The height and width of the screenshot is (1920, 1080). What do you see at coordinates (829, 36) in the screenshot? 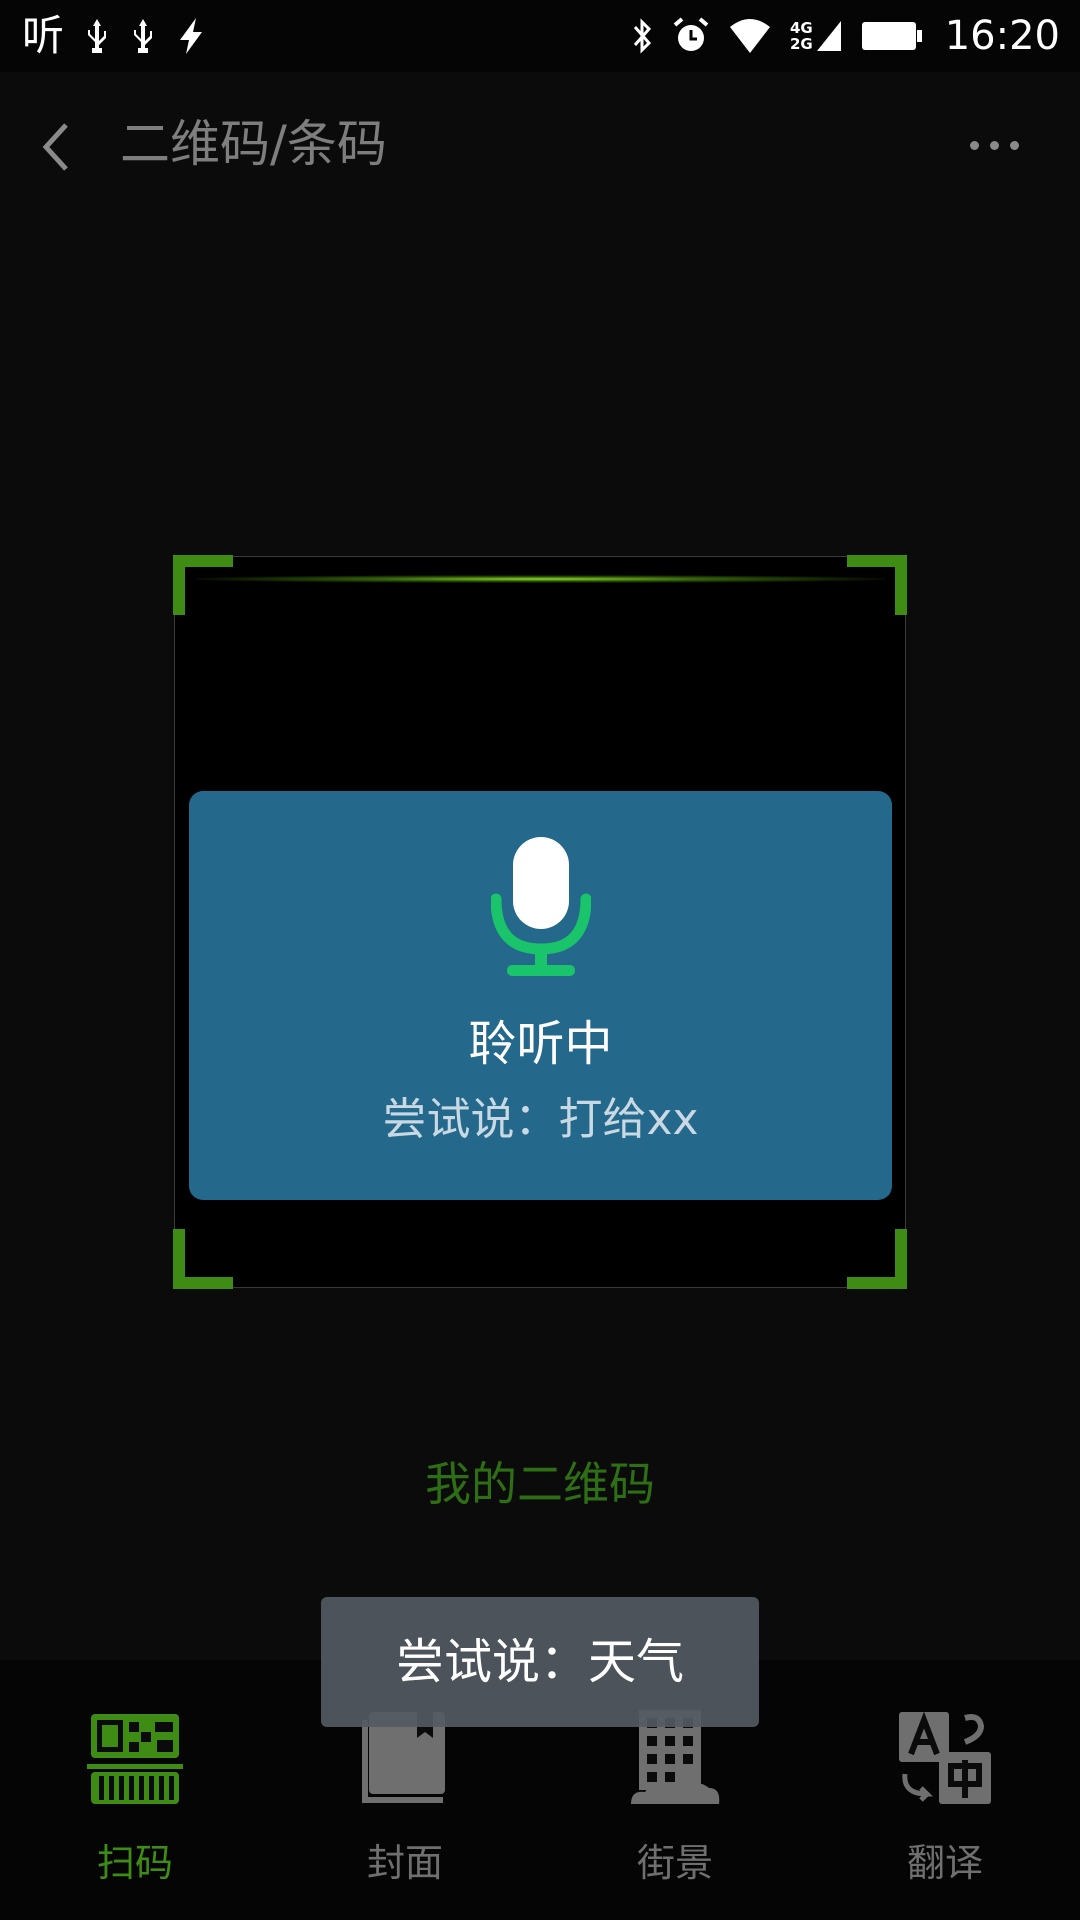
I see `signal-icon` at bounding box center [829, 36].